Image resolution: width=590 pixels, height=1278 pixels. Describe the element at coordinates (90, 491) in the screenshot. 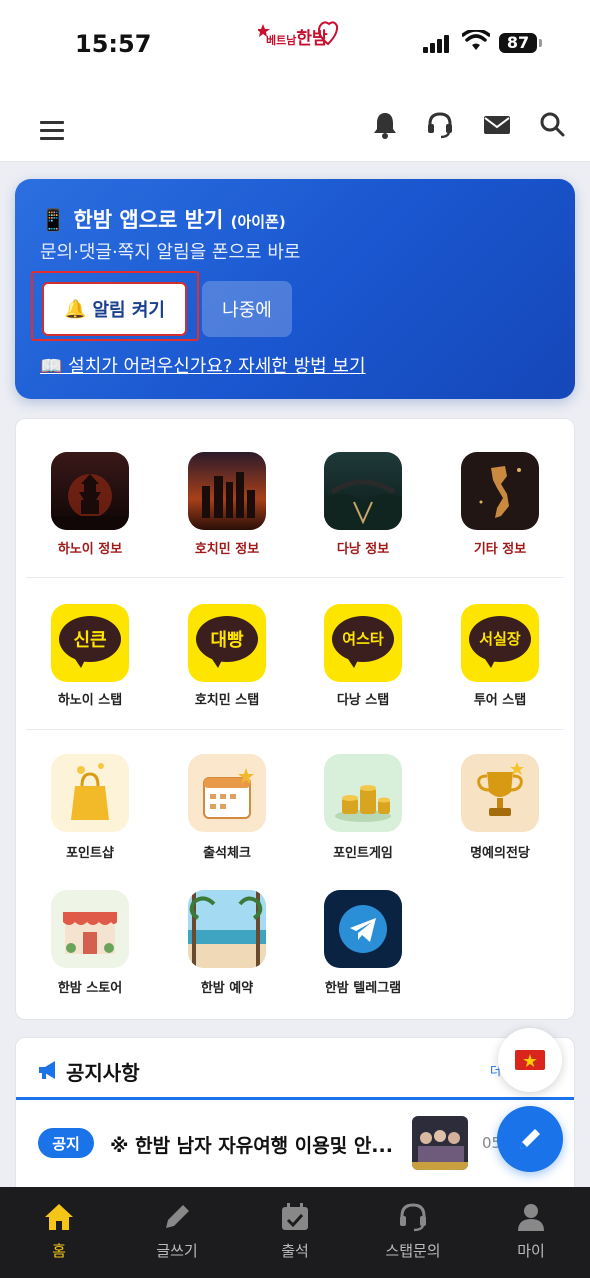

I see `hanoi-info-icon` at that location.